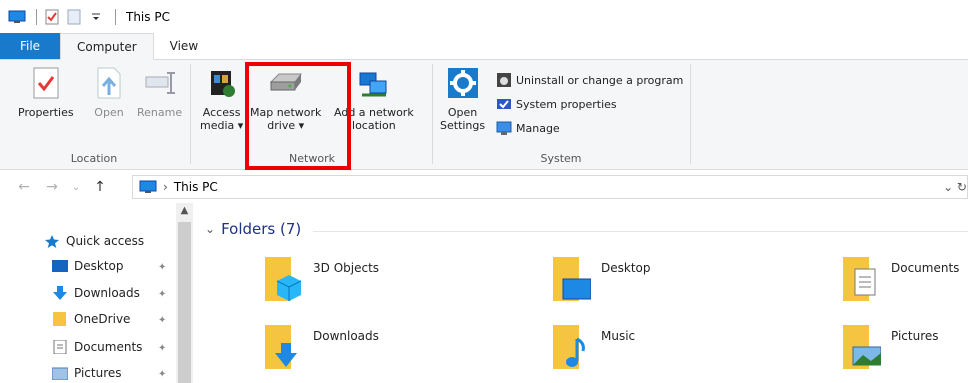 This screenshot has width=968, height=383. Describe the element at coordinates (571, 278) in the screenshot. I see `desktop-folder-icon` at that location.